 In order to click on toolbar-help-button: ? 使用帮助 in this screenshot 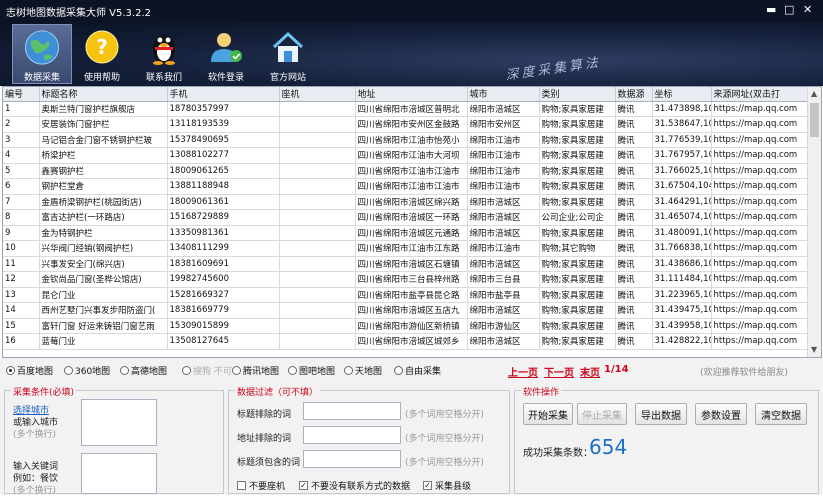, I will do `click(102, 54)`.